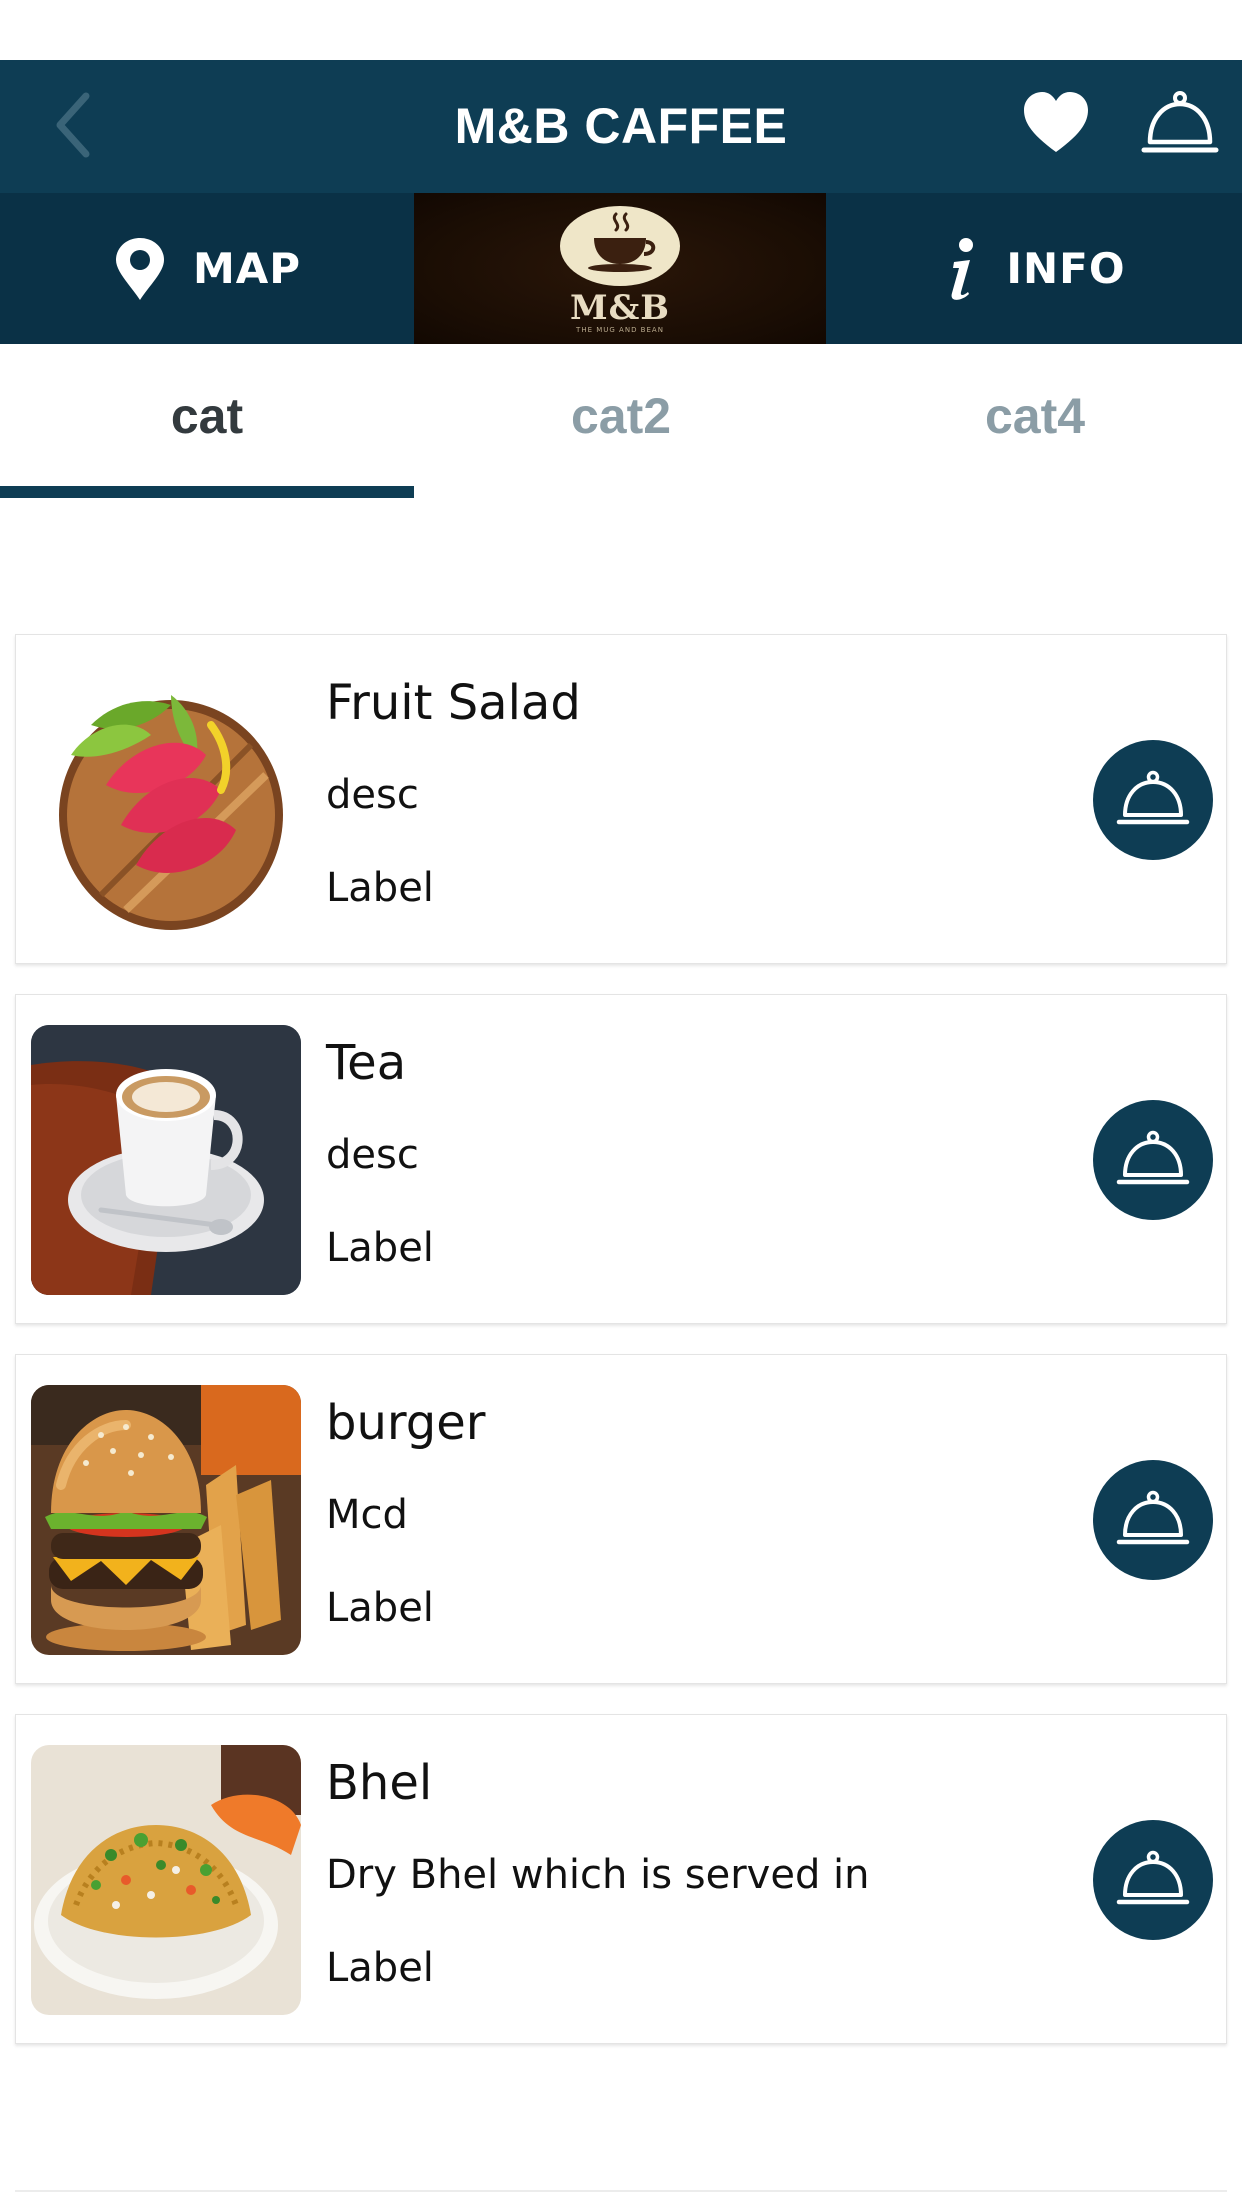 This screenshot has width=1242, height=2208. I want to click on info-button: INFO, so click(1035, 268).